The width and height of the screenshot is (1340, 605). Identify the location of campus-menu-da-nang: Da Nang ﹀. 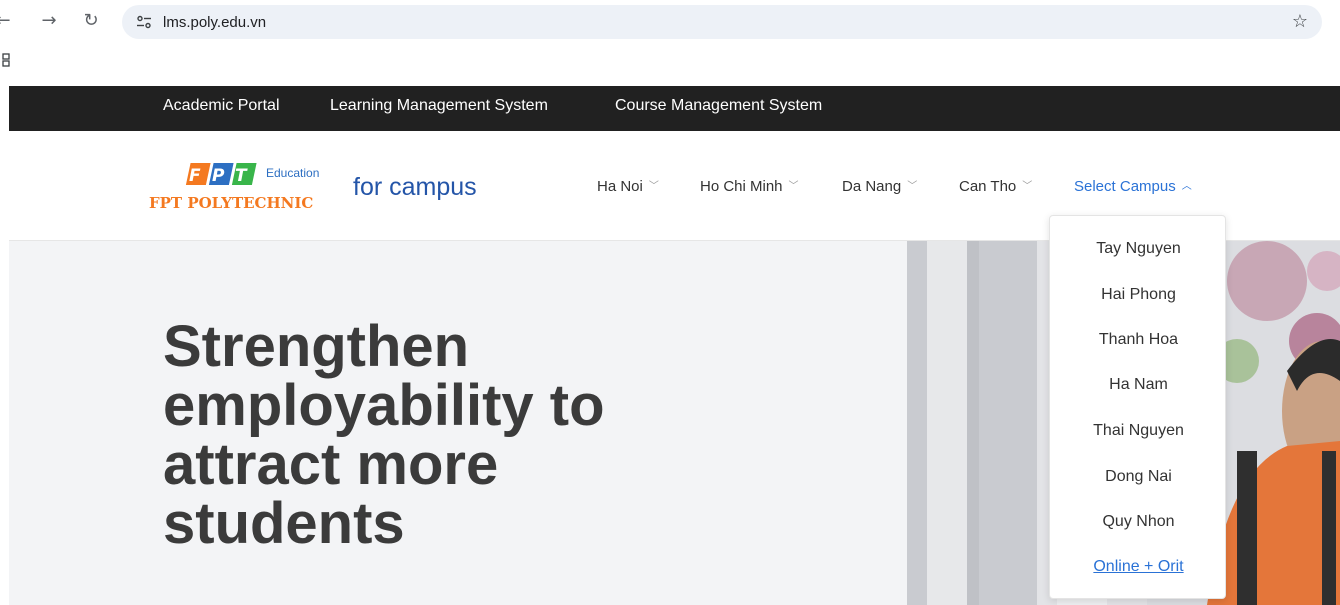
(879, 186).